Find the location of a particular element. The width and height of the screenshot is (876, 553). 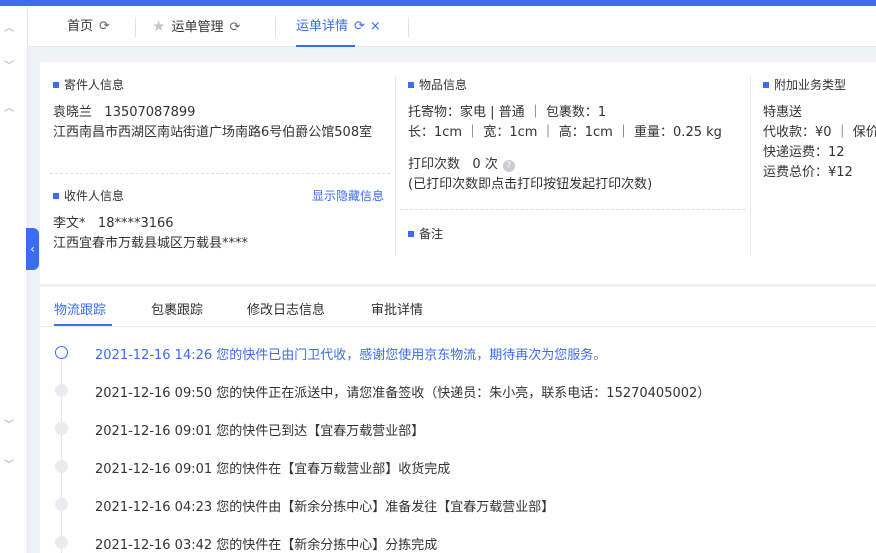

timeline-message: 您的快件已到达【宜春万载营业部】 is located at coordinates (320, 431).